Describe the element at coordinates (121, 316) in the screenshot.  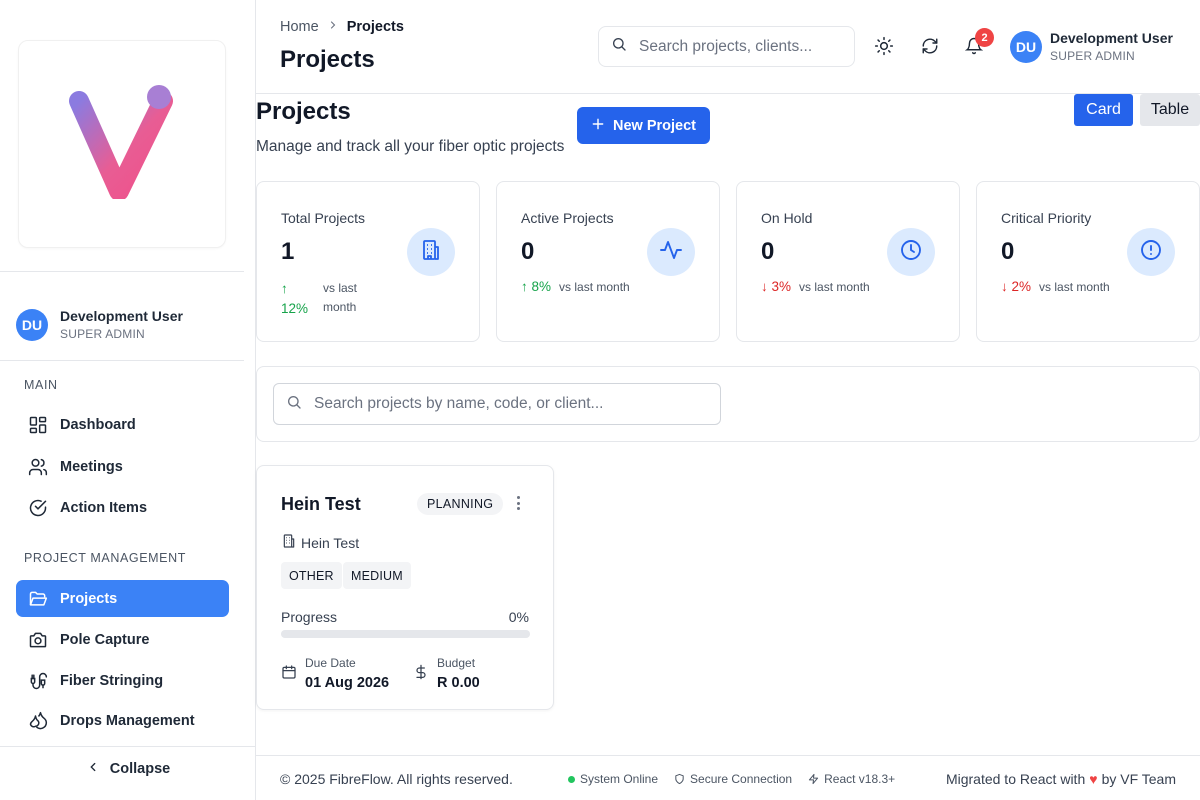
I see `user-name: Development User` at that location.